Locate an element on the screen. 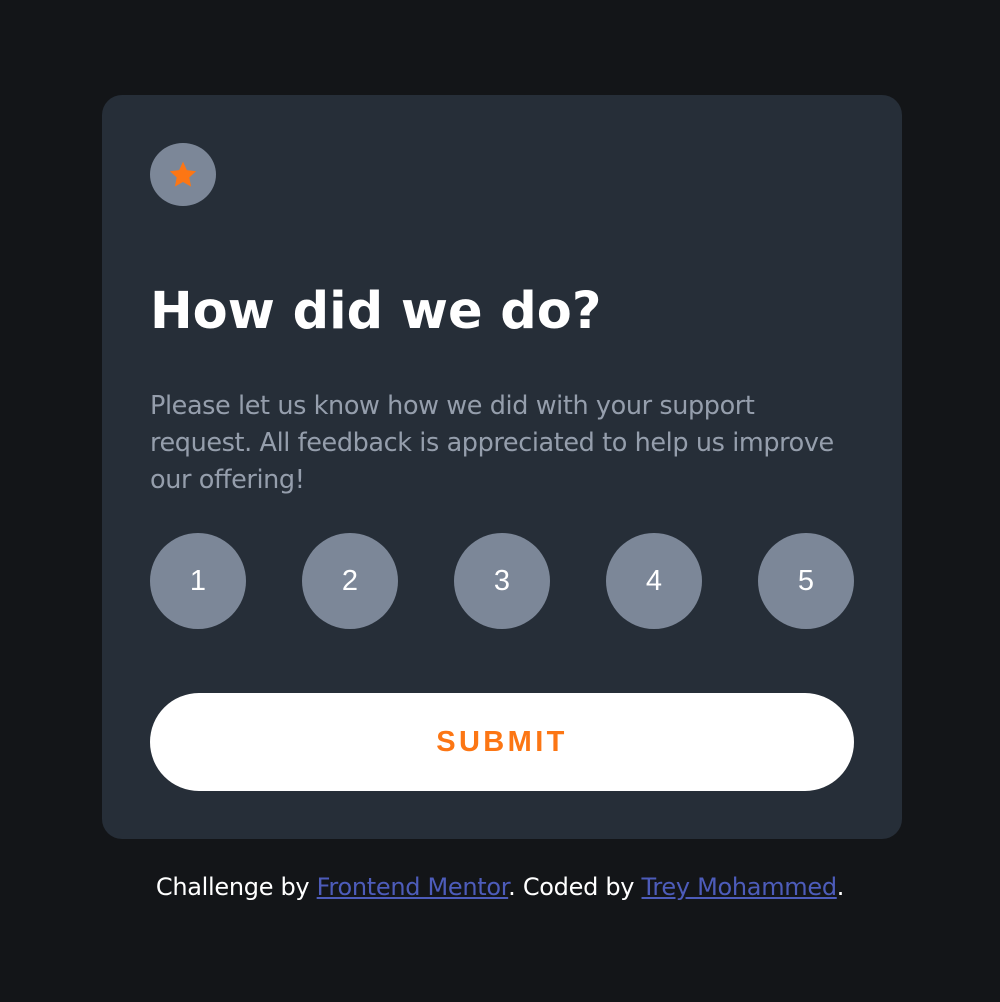  rating-options: 1 2 3 4 5 is located at coordinates (502, 581).